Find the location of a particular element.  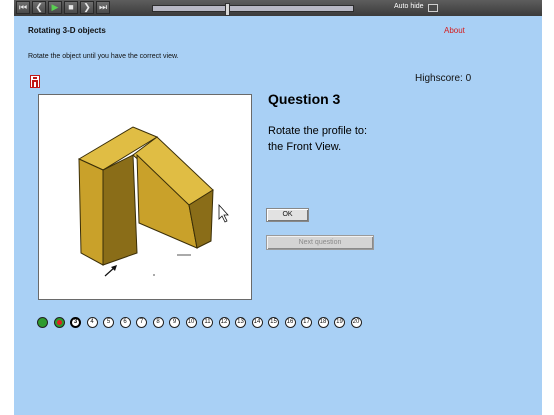

stop-button: ■ is located at coordinates (71, 7).